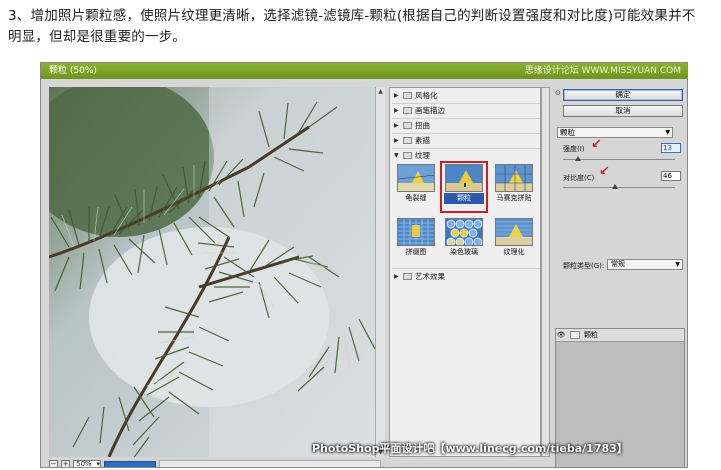  I want to click on effect-layer-row: 👁 颗粒, so click(620, 335).